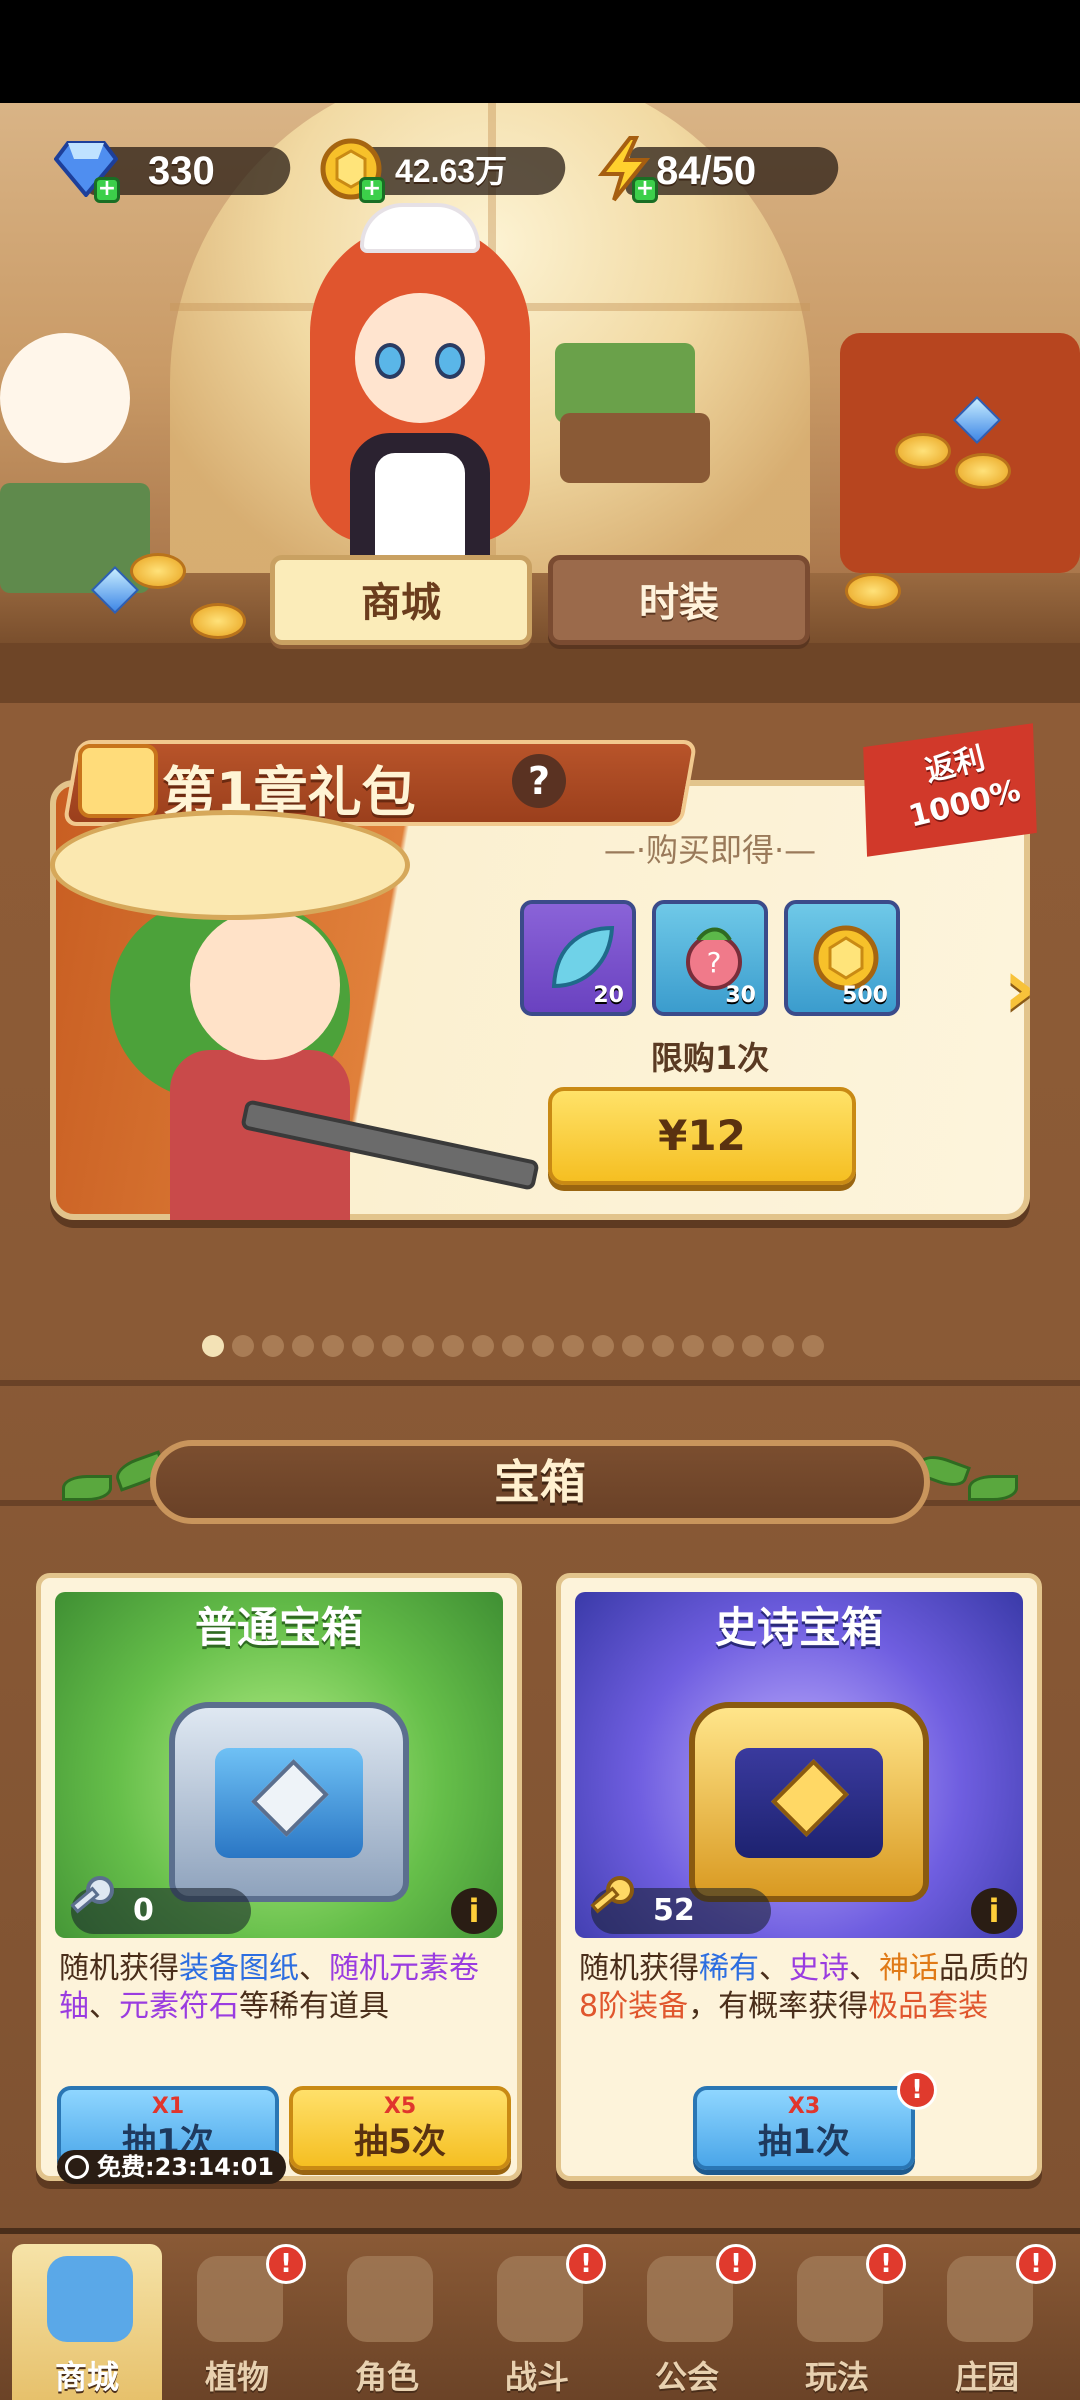 The image size is (1080, 2400). I want to click on energy-amount: 84/50, so click(706, 171).